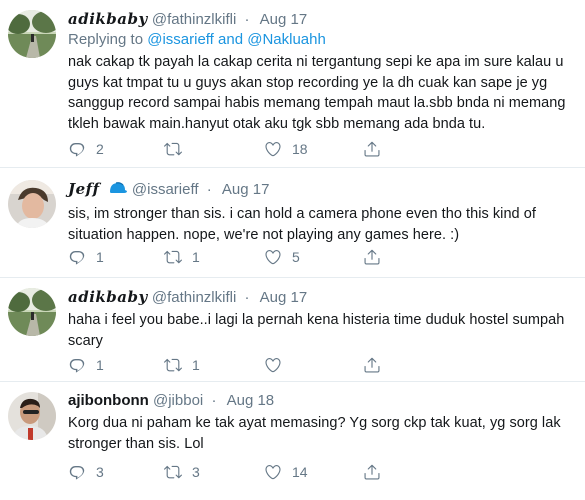 This screenshot has height=500, width=585. What do you see at coordinates (165, 189) in the screenshot?
I see `user-handle: @issarieff` at bounding box center [165, 189].